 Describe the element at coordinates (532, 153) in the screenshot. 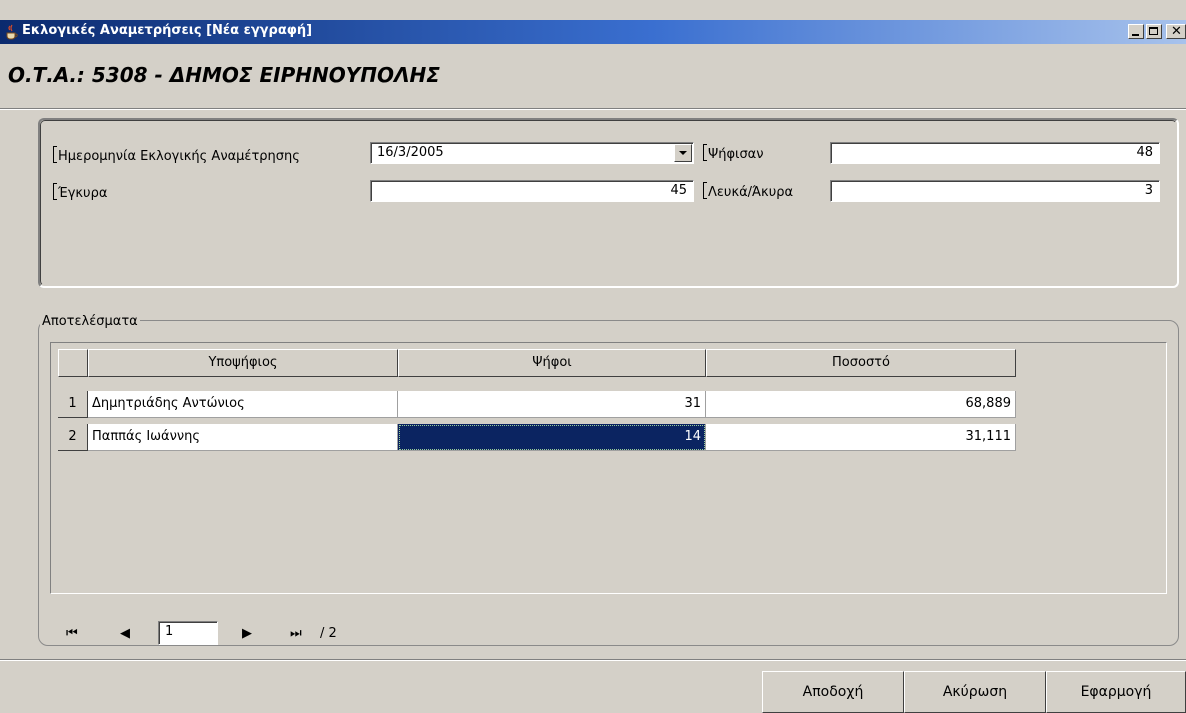

I see `date-combobox: 16/3/2005` at that location.